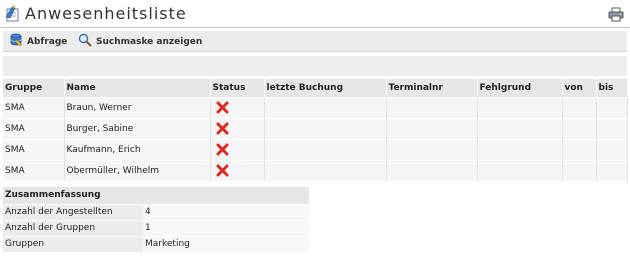 This screenshot has width=630, height=256. What do you see at coordinates (137, 170) in the screenshot?
I see `cell-name: Obermüller, Wilhelm` at bounding box center [137, 170].